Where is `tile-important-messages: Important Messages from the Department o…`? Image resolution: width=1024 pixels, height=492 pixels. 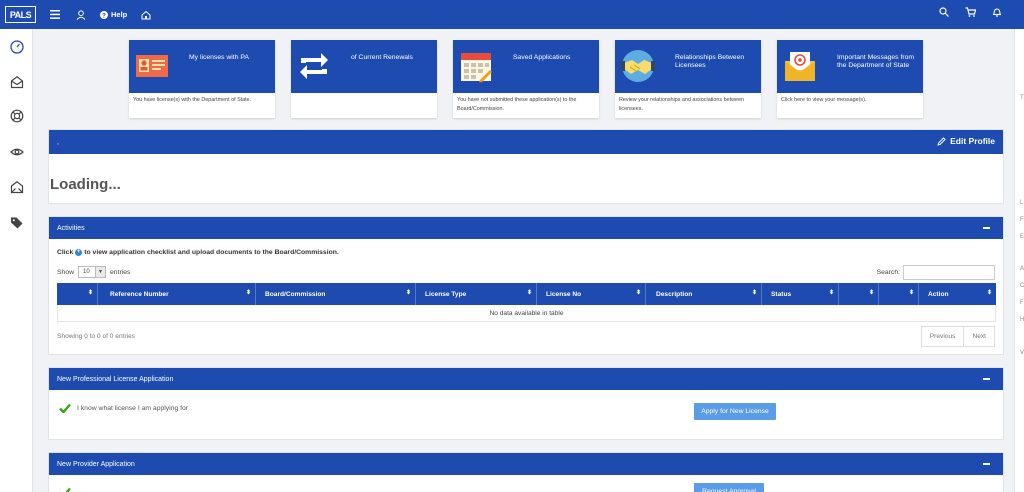
tile-important-messages: Important Messages from the Department o… is located at coordinates (850, 79).